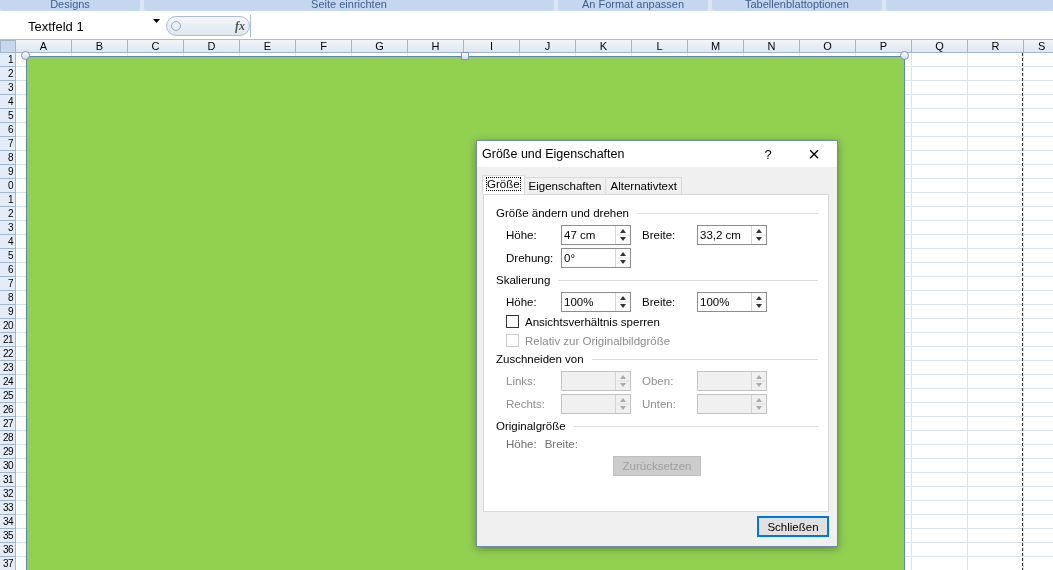 The image size is (1053, 570). What do you see at coordinates (8, 186) in the screenshot?
I see `row-header: 0` at bounding box center [8, 186].